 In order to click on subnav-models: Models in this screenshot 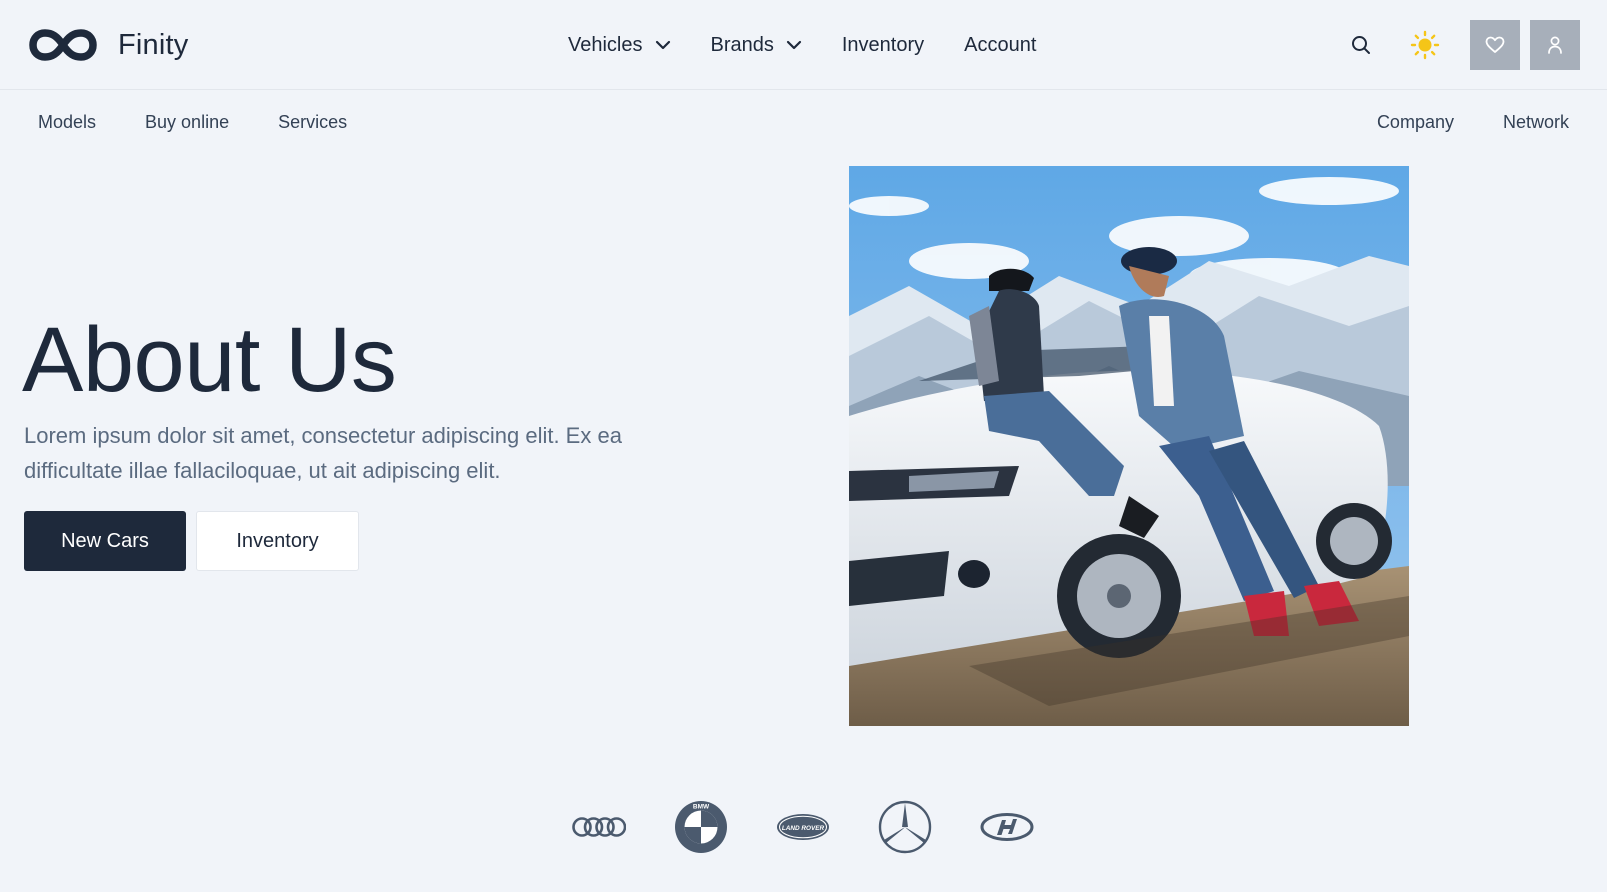, I will do `click(67, 122)`.